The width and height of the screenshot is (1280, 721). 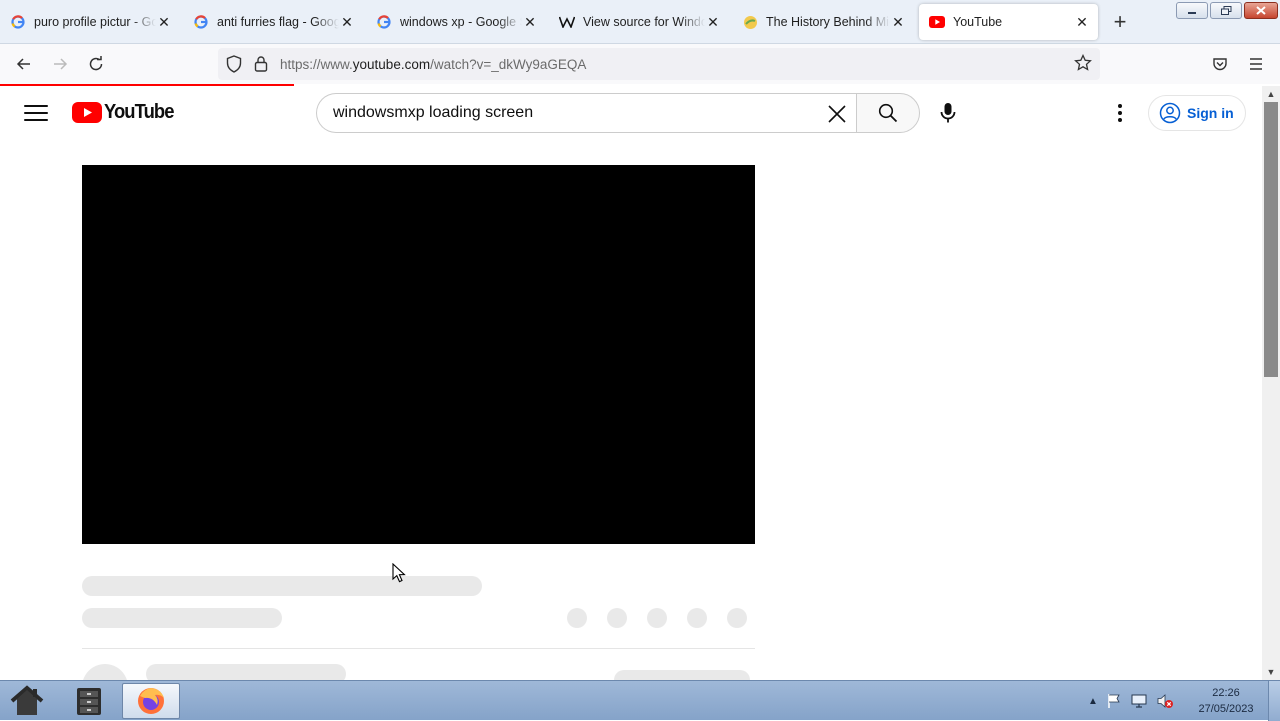 What do you see at coordinates (1120, 113) in the screenshot?
I see `more-options-icon` at bounding box center [1120, 113].